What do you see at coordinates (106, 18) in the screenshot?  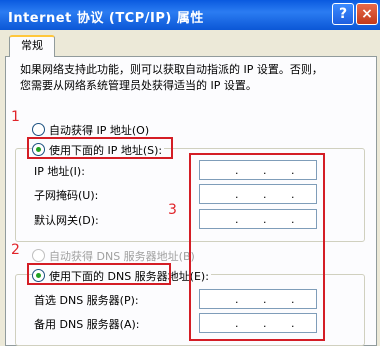 I see `window-title: Internet 协议 (TCP/IP) 属性` at bounding box center [106, 18].